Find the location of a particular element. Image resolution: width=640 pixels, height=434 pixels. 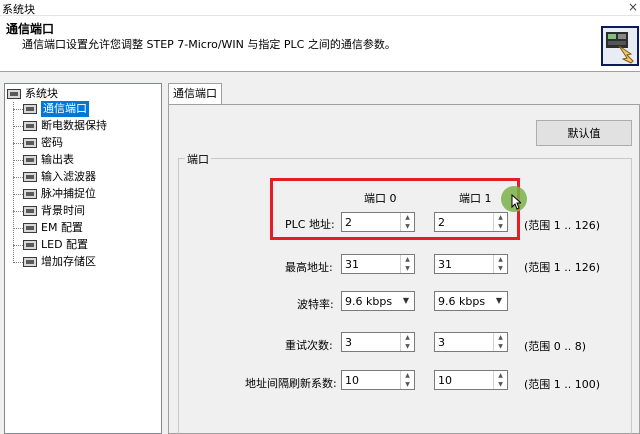

gap-update-factor-label: 地址间隔刷新系数: is located at coordinates (291, 383).